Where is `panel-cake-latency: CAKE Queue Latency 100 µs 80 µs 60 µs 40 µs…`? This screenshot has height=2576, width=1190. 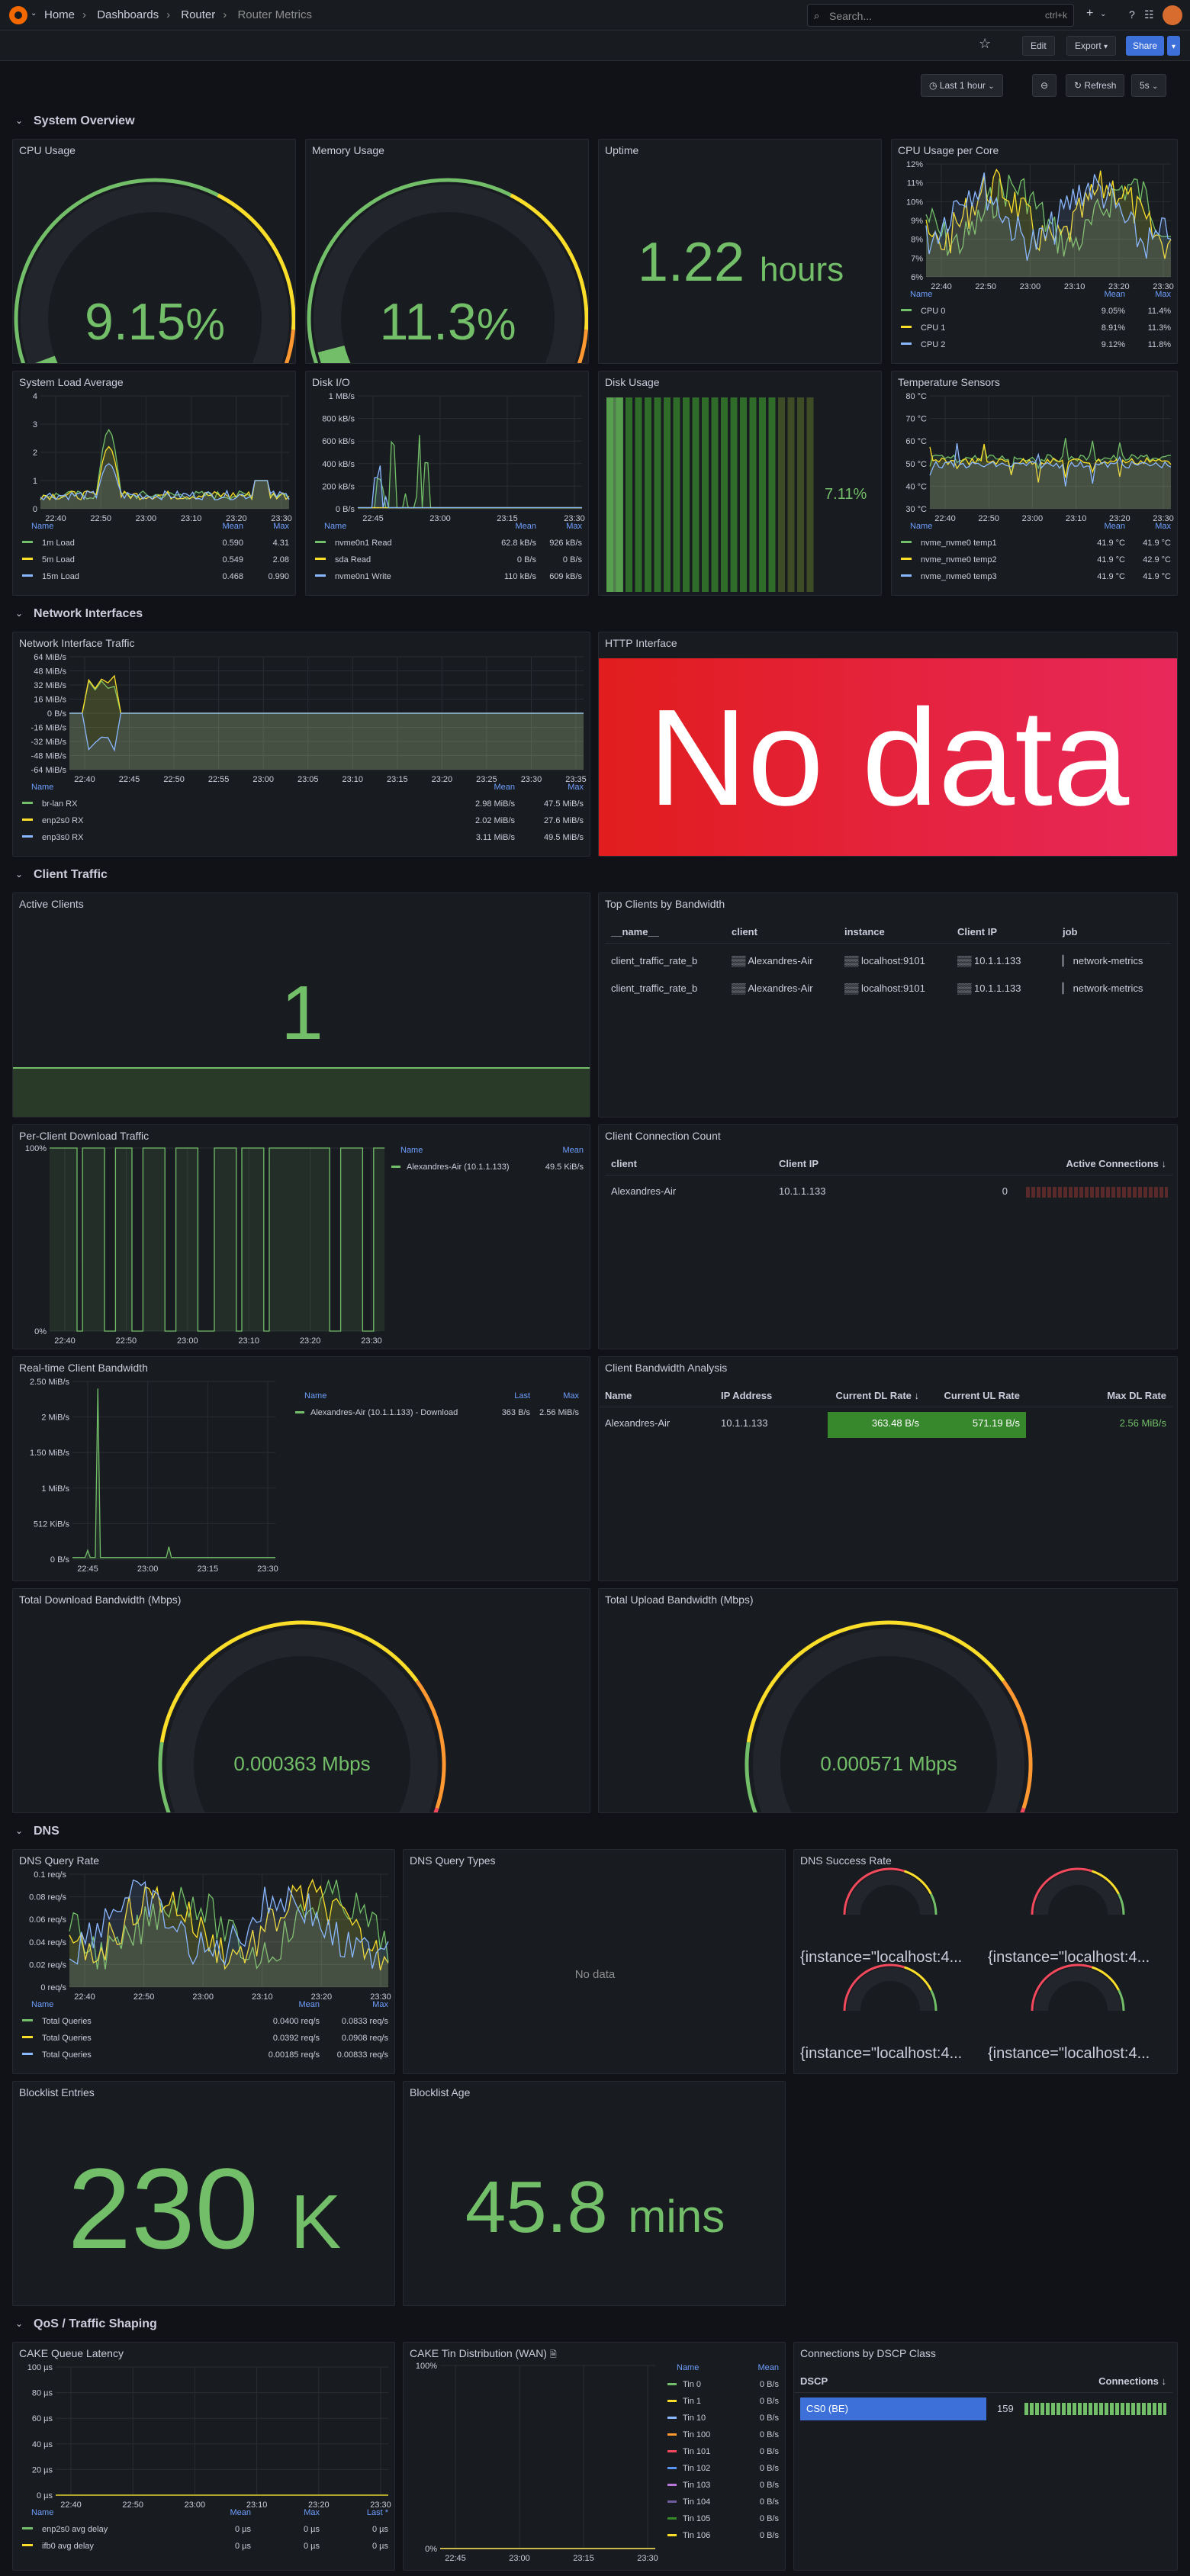
panel-cake-latency: CAKE Queue Latency 100 µs 80 µs 60 µs 40 µs… is located at coordinates (203, 2457).